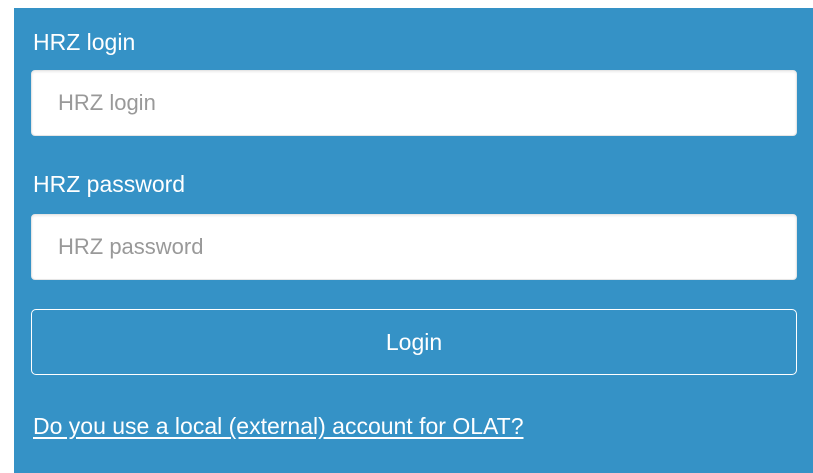 Image resolution: width=813 pixels, height=473 pixels. What do you see at coordinates (414, 103) in the screenshot?
I see `login-input` at bounding box center [414, 103].